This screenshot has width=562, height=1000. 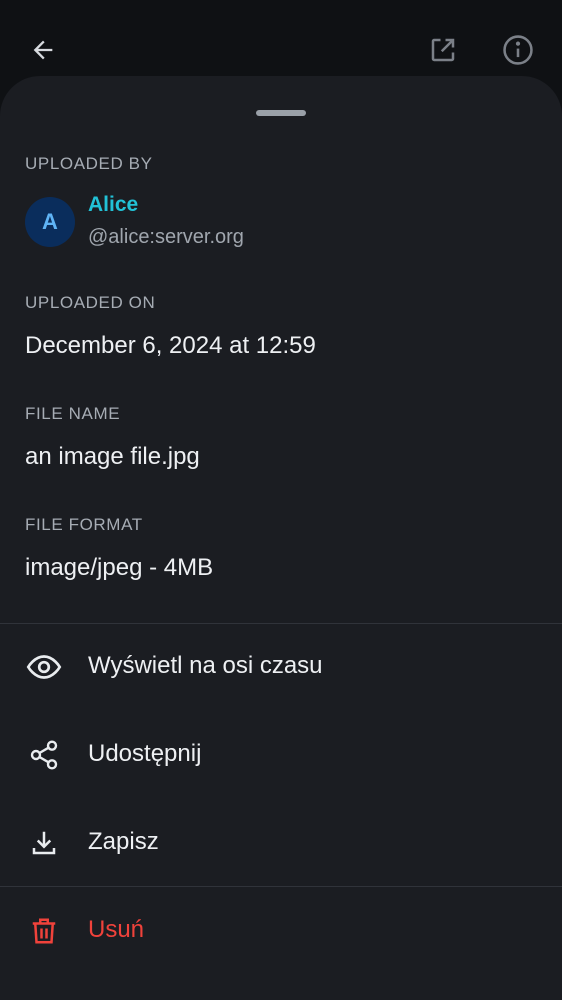 What do you see at coordinates (119, 567) in the screenshot?
I see `file-format-value: image/jpeg - 4MB` at bounding box center [119, 567].